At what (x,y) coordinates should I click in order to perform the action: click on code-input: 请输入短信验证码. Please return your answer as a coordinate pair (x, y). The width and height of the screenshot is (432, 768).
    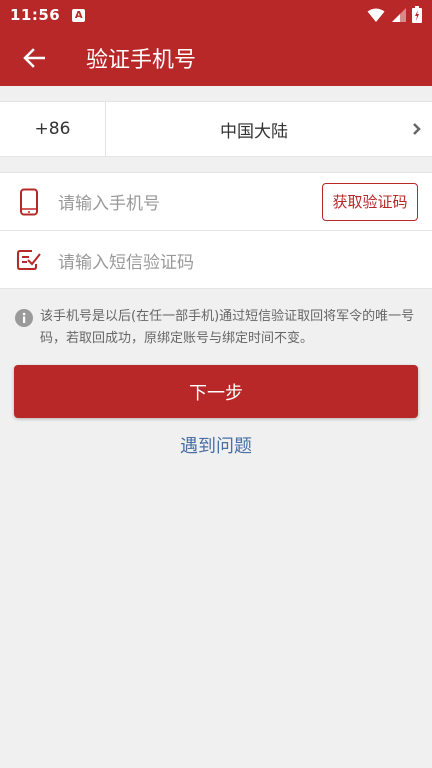
    Looking at the image, I should click on (245, 260).